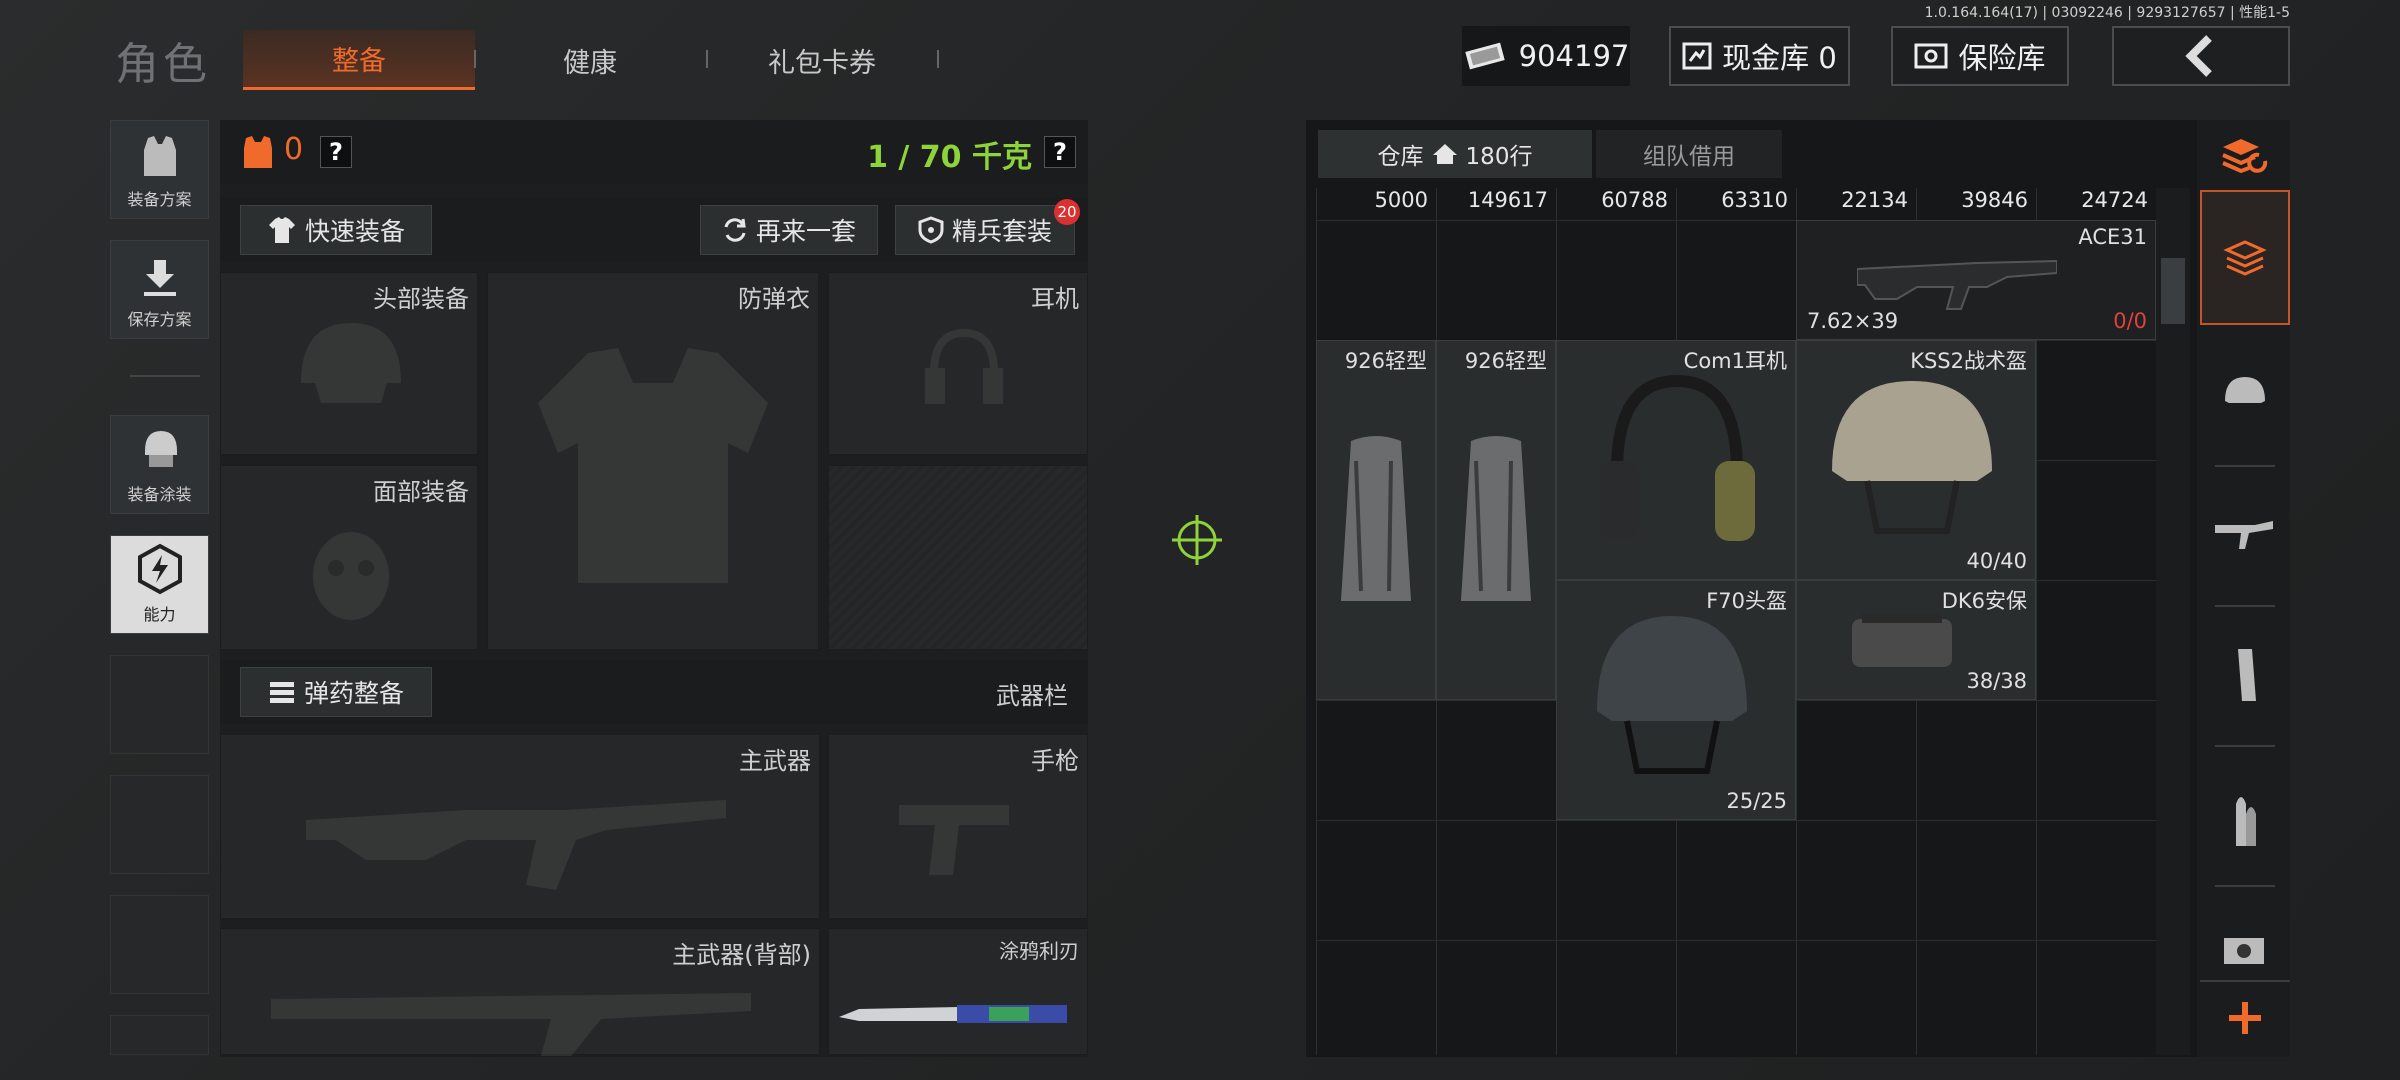  I want to click on tab-team-borrow: 组队借用, so click(1689, 154).